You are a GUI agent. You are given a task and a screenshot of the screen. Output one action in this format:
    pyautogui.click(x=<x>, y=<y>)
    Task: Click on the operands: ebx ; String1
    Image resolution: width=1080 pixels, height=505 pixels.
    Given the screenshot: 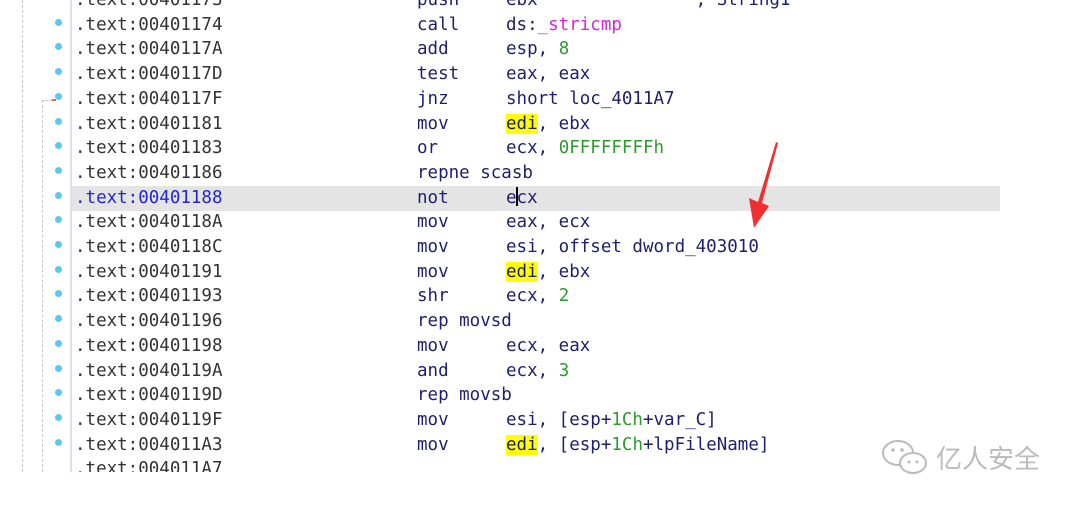 What is the action you would take?
    pyautogui.click(x=648, y=6)
    